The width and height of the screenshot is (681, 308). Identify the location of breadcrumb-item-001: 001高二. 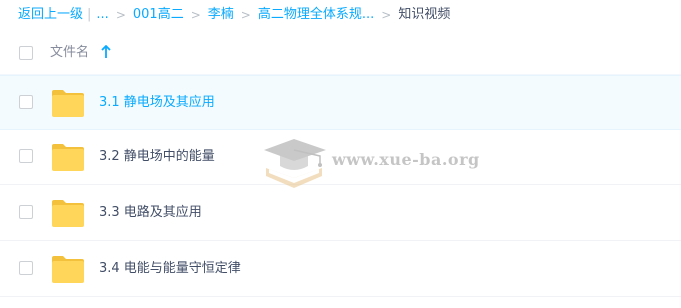
(158, 15).